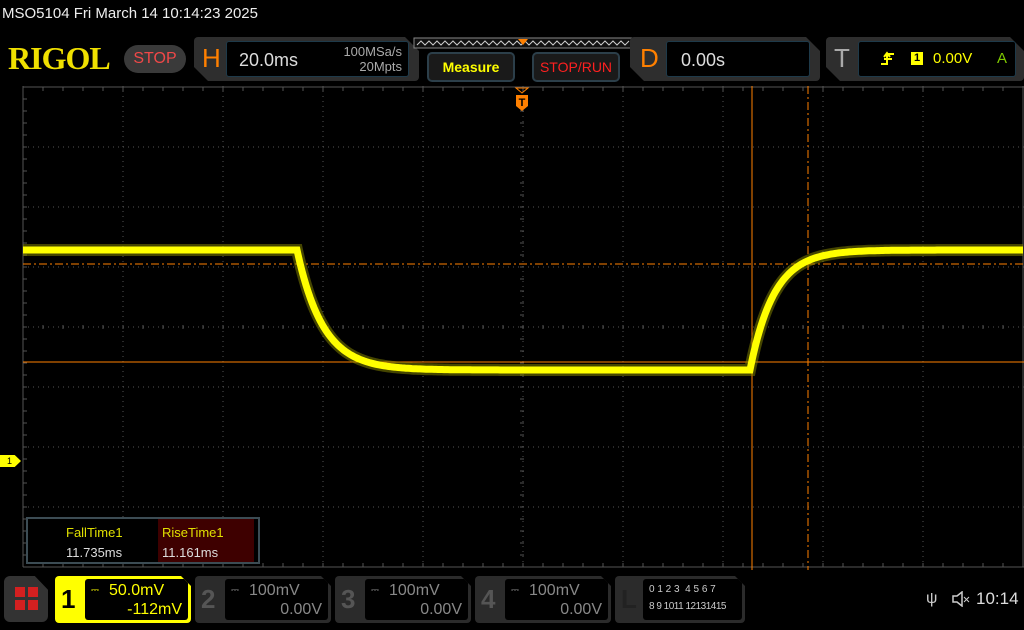 The height and width of the screenshot is (630, 1024). Describe the element at coordinates (137, 590) in the screenshot. I see `channel-scale: 50.0mV` at that location.